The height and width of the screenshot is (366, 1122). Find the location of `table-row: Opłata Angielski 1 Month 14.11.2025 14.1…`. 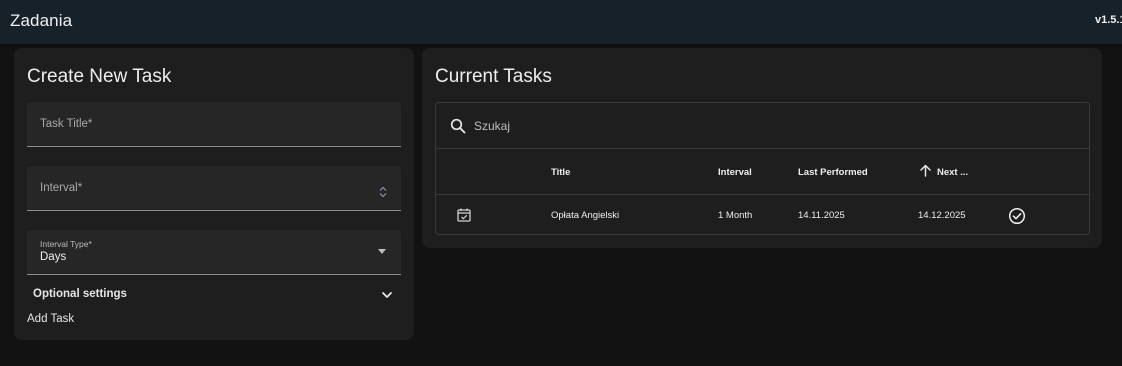

table-row: Opłata Angielski 1 Month 14.11.2025 14.1… is located at coordinates (762, 215).